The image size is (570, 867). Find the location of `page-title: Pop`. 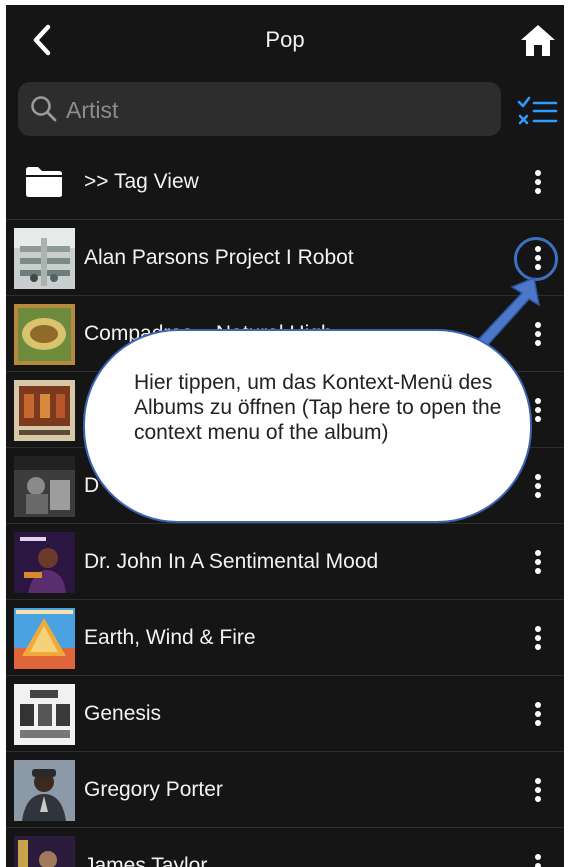

page-title: Pop is located at coordinates (285, 39).